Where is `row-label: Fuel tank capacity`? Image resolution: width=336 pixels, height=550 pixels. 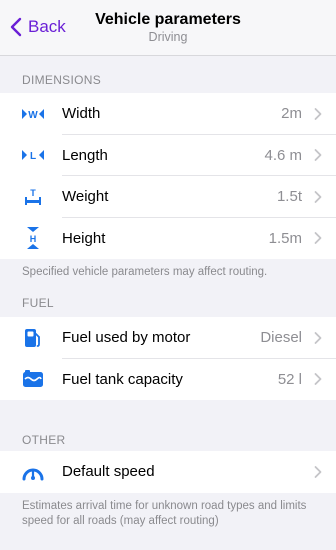 row-label: Fuel tank capacity is located at coordinates (122, 379).